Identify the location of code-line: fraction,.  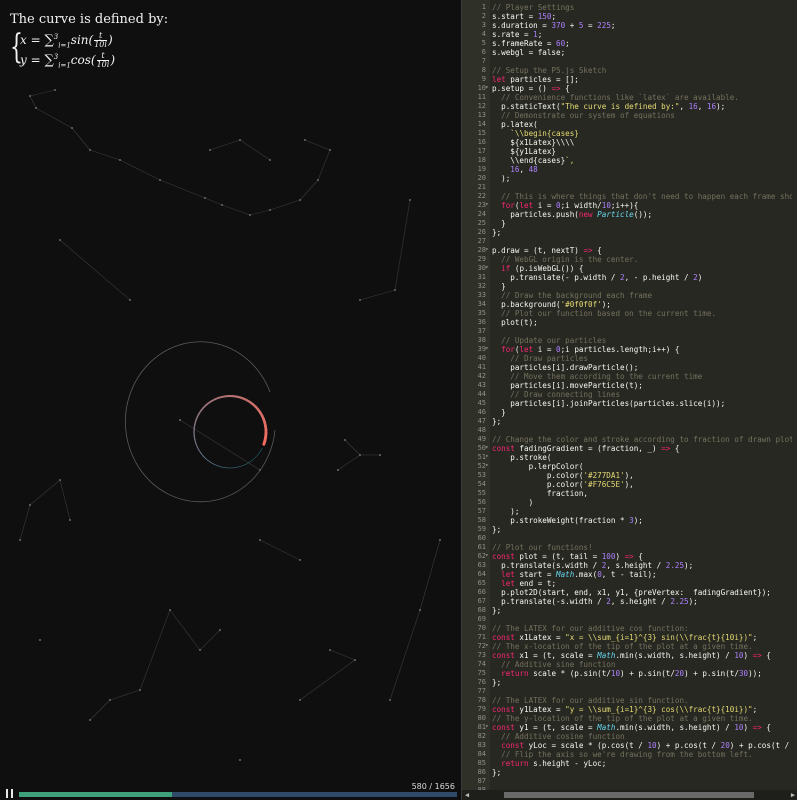
(642, 493).